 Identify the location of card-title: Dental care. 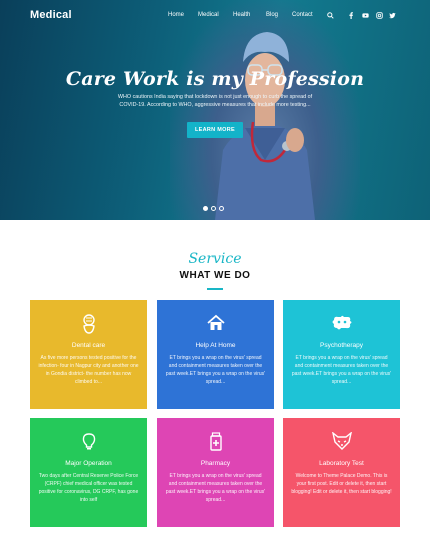
(88, 345).